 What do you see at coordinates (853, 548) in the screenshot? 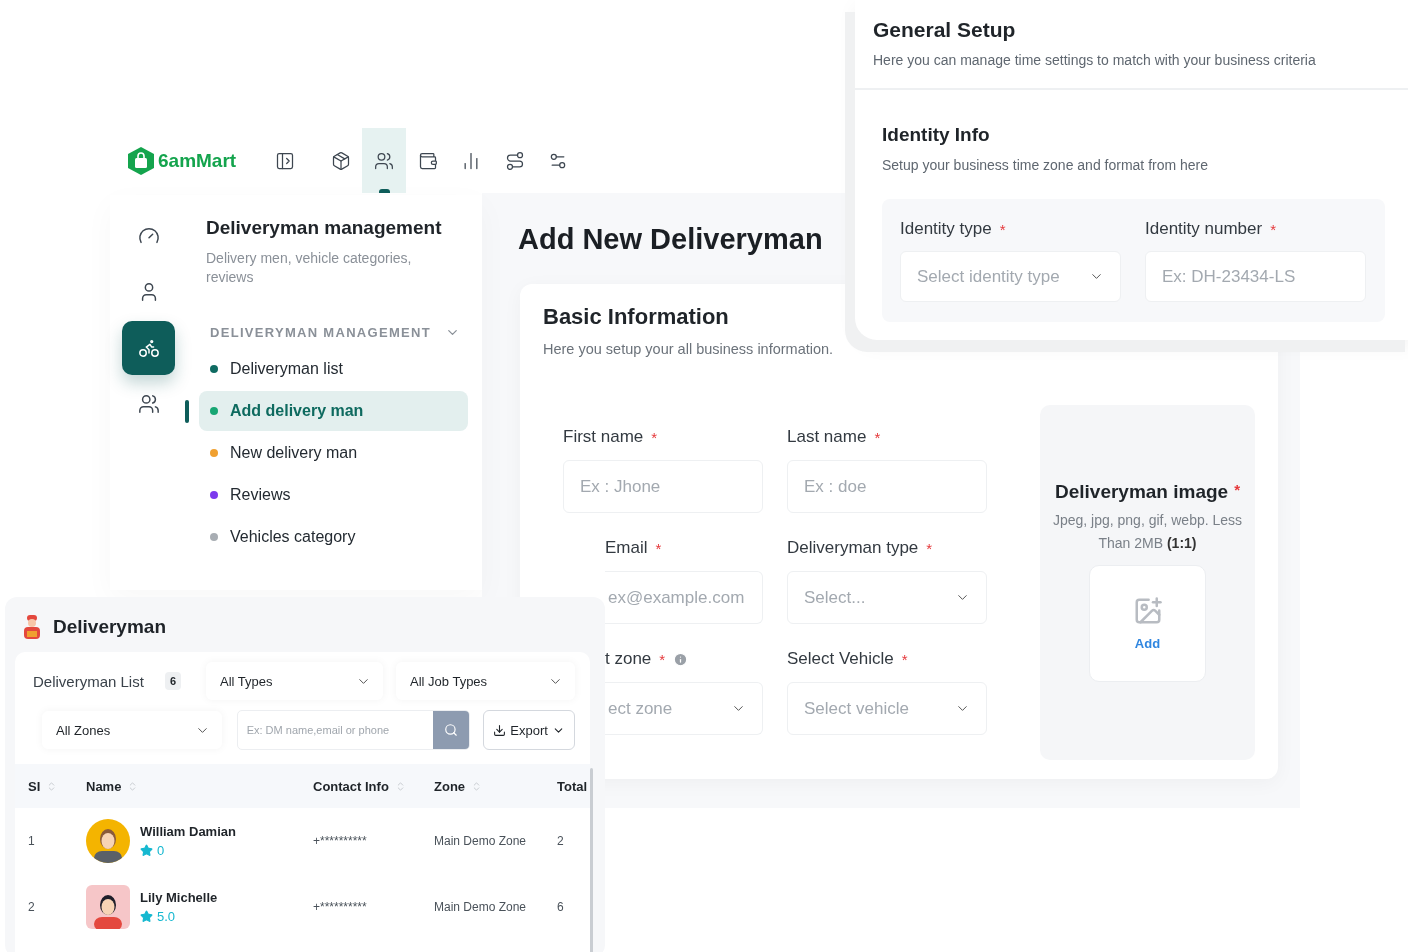
I see `field-label: Deliveryman type` at bounding box center [853, 548].